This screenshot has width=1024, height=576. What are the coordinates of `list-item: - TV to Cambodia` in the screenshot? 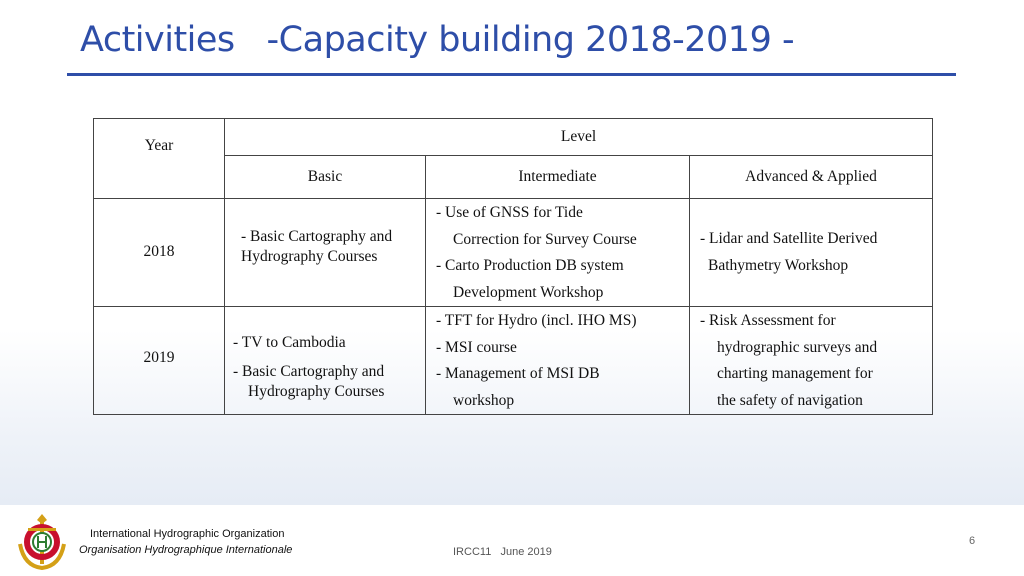 It's located at (289, 342).